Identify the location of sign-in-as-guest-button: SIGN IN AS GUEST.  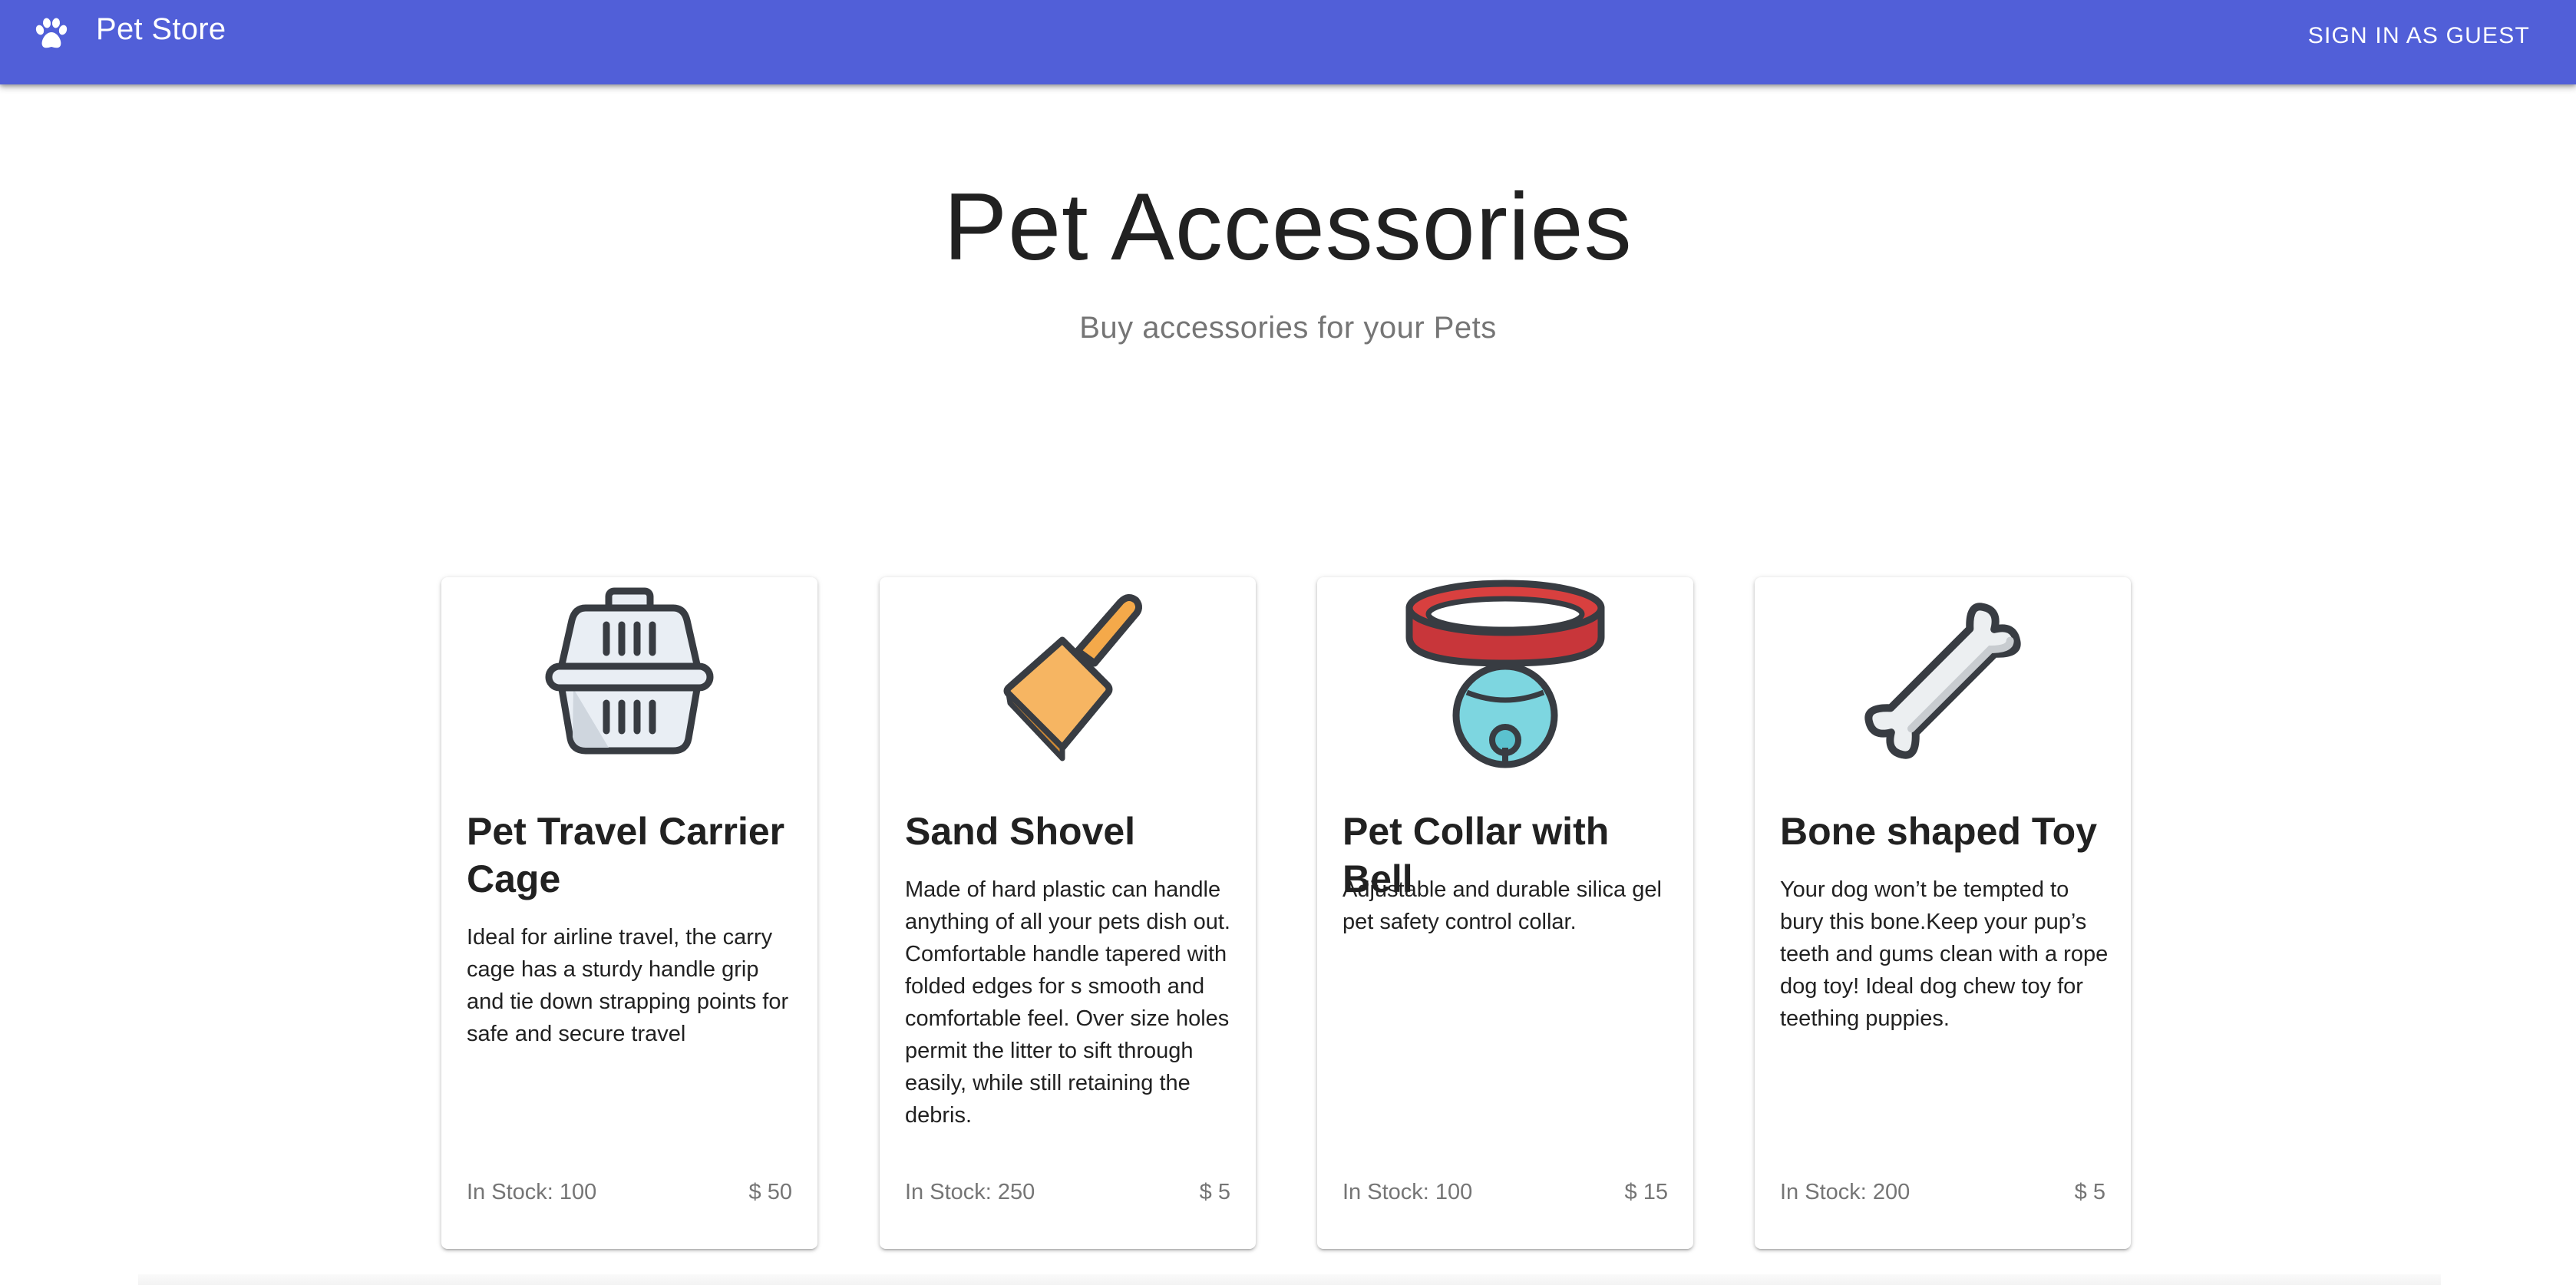
(2419, 36).